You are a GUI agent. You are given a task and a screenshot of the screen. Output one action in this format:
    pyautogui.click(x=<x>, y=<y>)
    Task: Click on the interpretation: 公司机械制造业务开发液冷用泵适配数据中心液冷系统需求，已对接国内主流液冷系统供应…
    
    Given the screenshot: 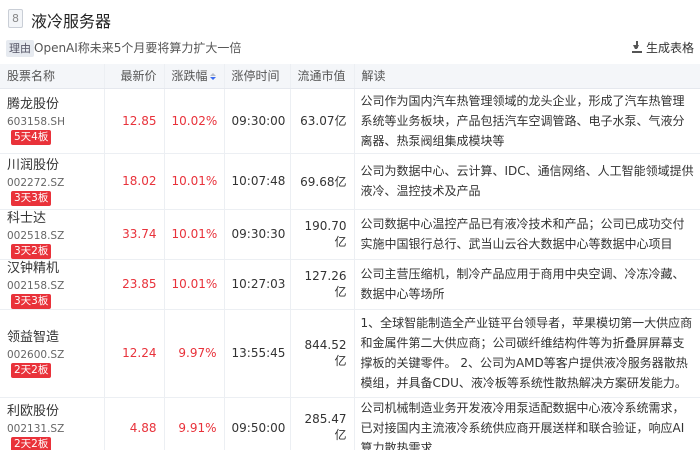 What is the action you would take?
    pyautogui.click(x=527, y=423)
    